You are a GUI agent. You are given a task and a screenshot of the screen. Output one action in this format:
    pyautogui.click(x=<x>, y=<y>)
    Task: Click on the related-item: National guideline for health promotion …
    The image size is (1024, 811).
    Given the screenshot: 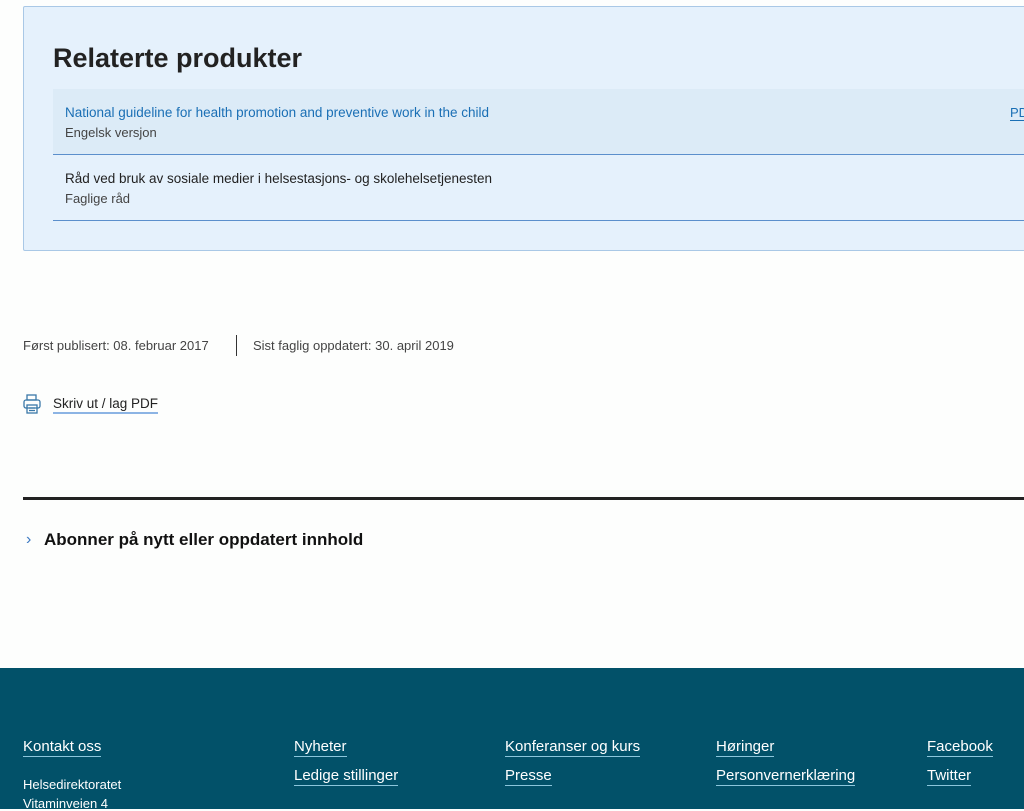 What is the action you would take?
    pyautogui.click(x=538, y=122)
    